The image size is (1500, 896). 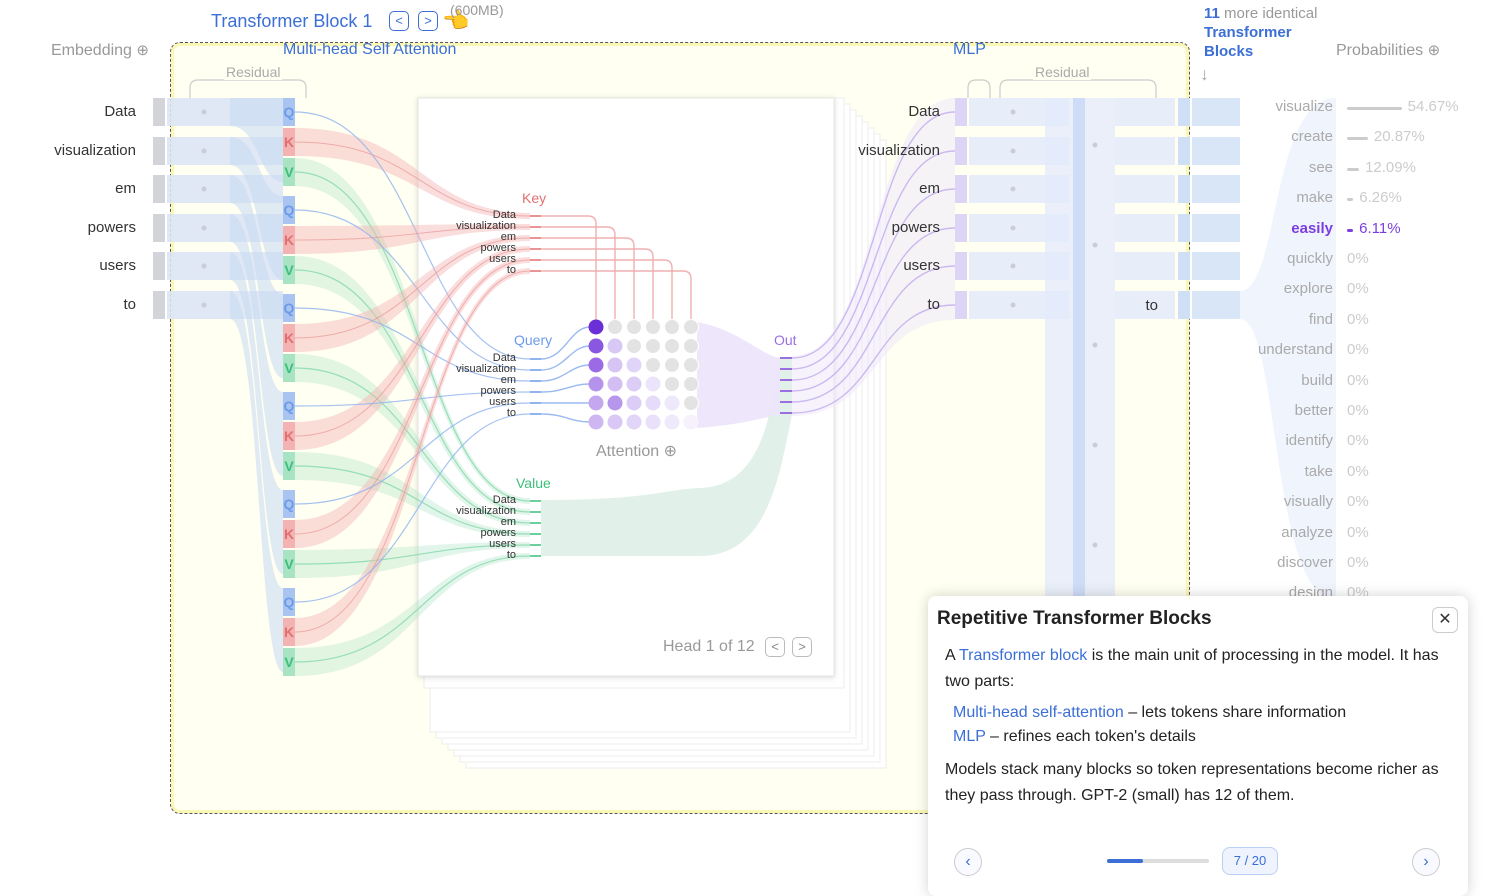 I want to click on close-button: ✕, so click(x=1445, y=620).